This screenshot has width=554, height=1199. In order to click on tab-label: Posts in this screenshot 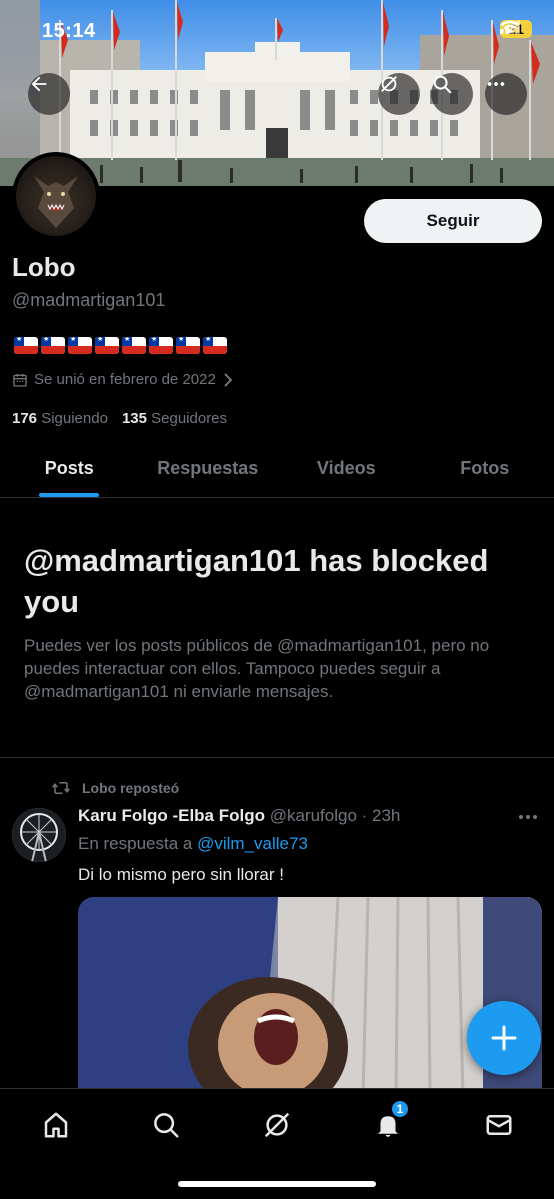, I will do `click(69, 468)`.